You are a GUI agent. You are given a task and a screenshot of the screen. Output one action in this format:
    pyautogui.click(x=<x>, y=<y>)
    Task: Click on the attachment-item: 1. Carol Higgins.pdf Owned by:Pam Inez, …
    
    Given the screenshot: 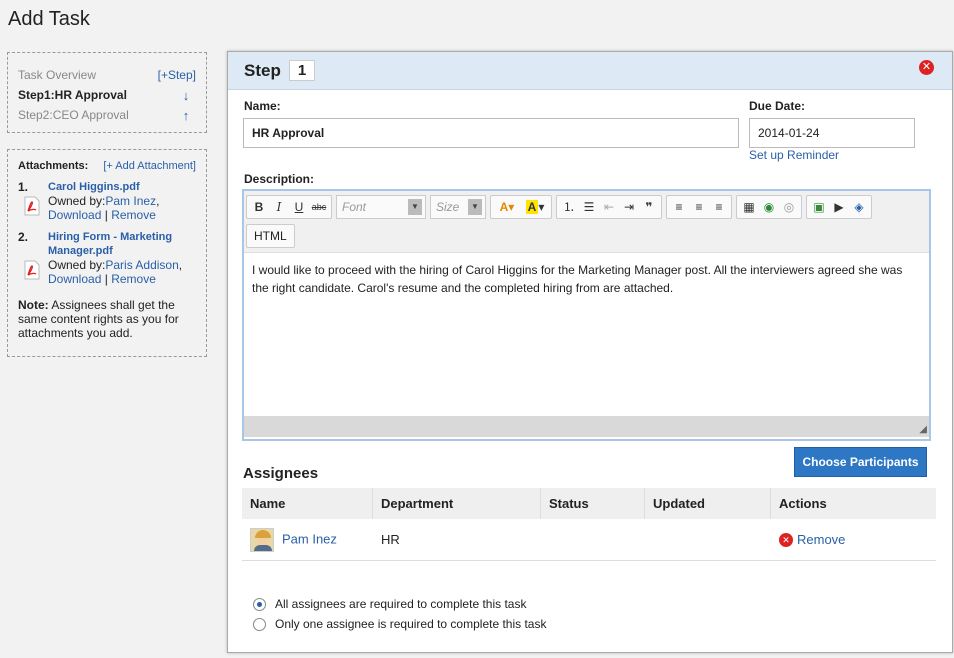 What is the action you would take?
    pyautogui.click(x=107, y=201)
    